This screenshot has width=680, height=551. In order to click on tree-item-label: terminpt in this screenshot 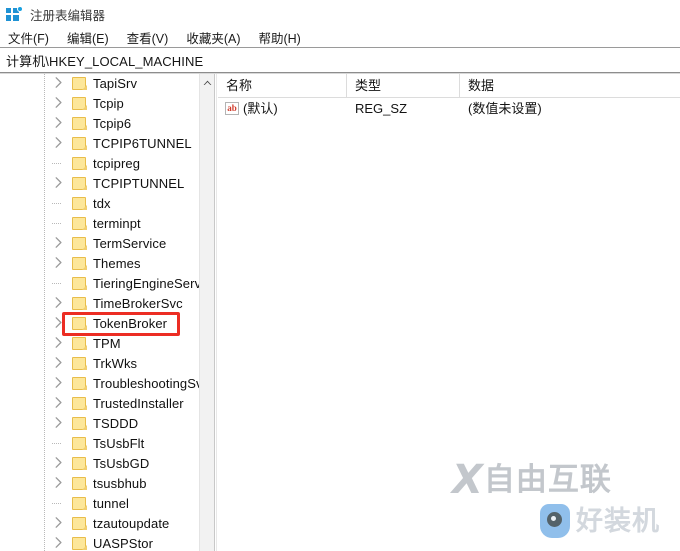, I will do `click(117, 223)`.